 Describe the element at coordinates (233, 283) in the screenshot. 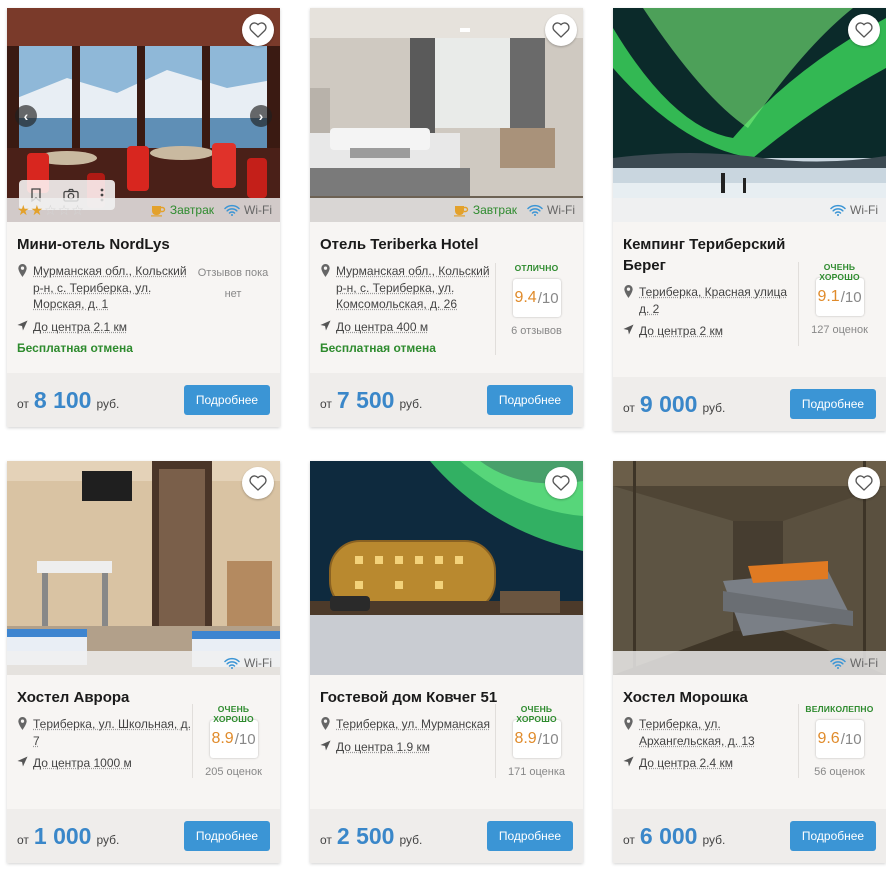

I see `no-reviews-text: Отзывов пока нет` at that location.